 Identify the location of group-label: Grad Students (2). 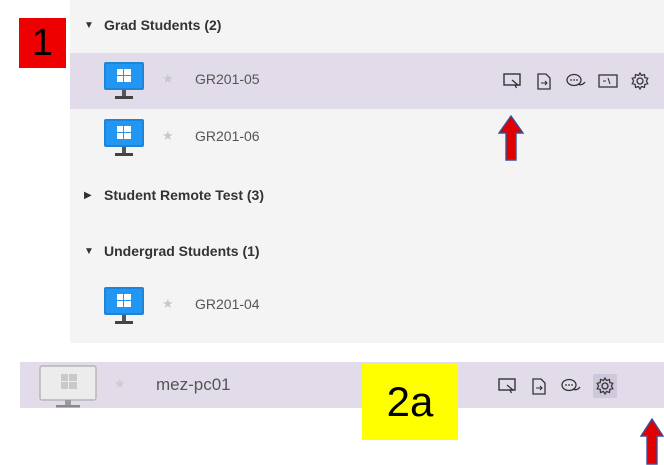
(163, 25).